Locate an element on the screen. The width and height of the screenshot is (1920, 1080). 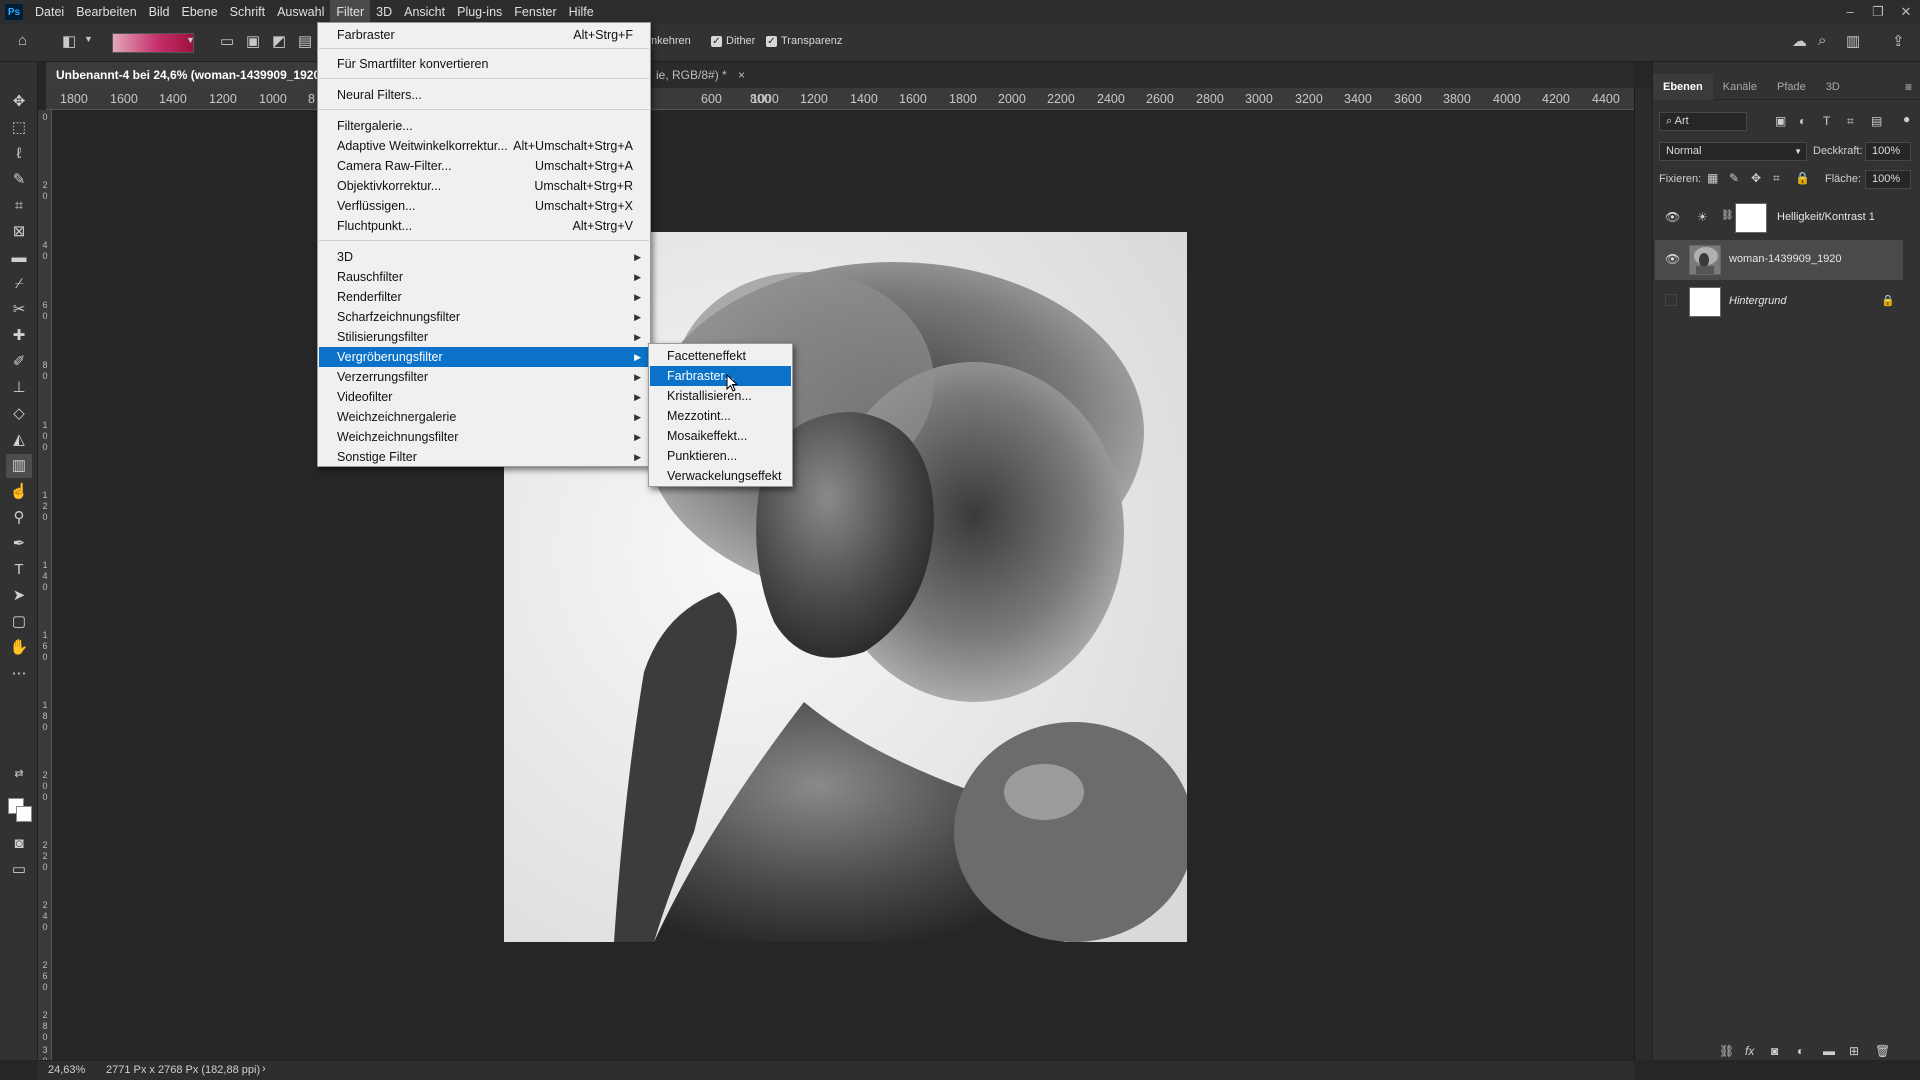
fx-icon: fx is located at coordinates (1749, 1051).